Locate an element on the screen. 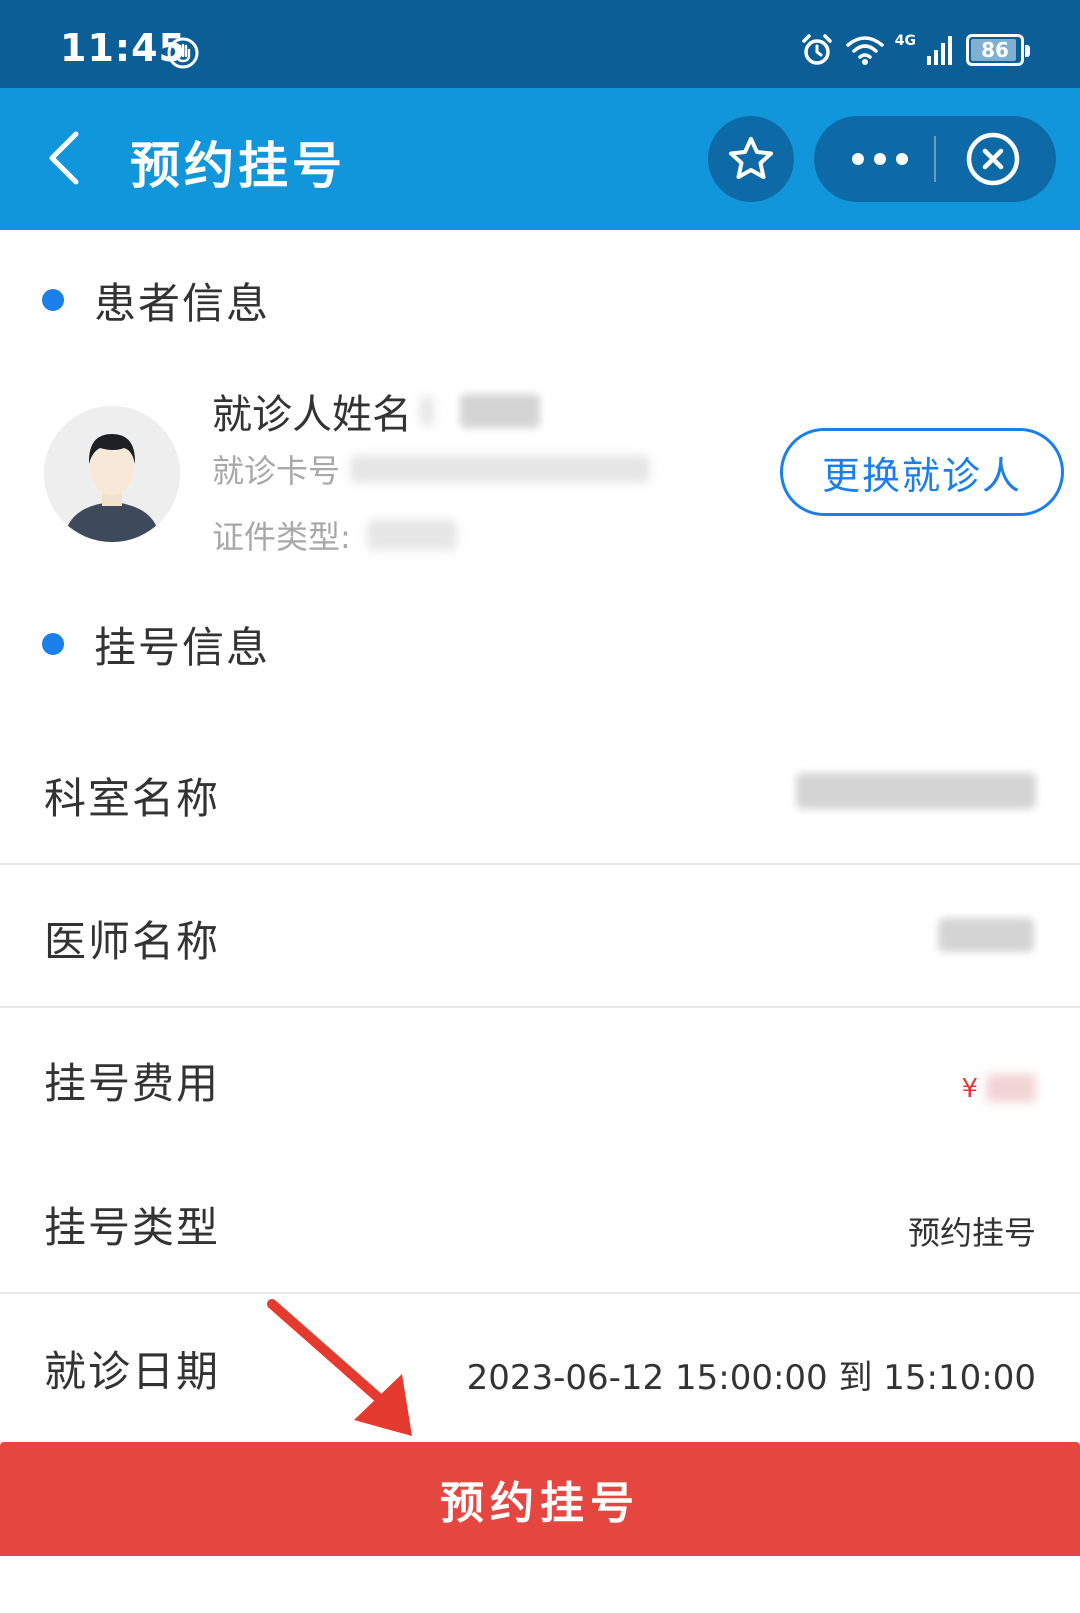  patient-name-row: 就诊人姓名 is located at coordinates (376, 411).